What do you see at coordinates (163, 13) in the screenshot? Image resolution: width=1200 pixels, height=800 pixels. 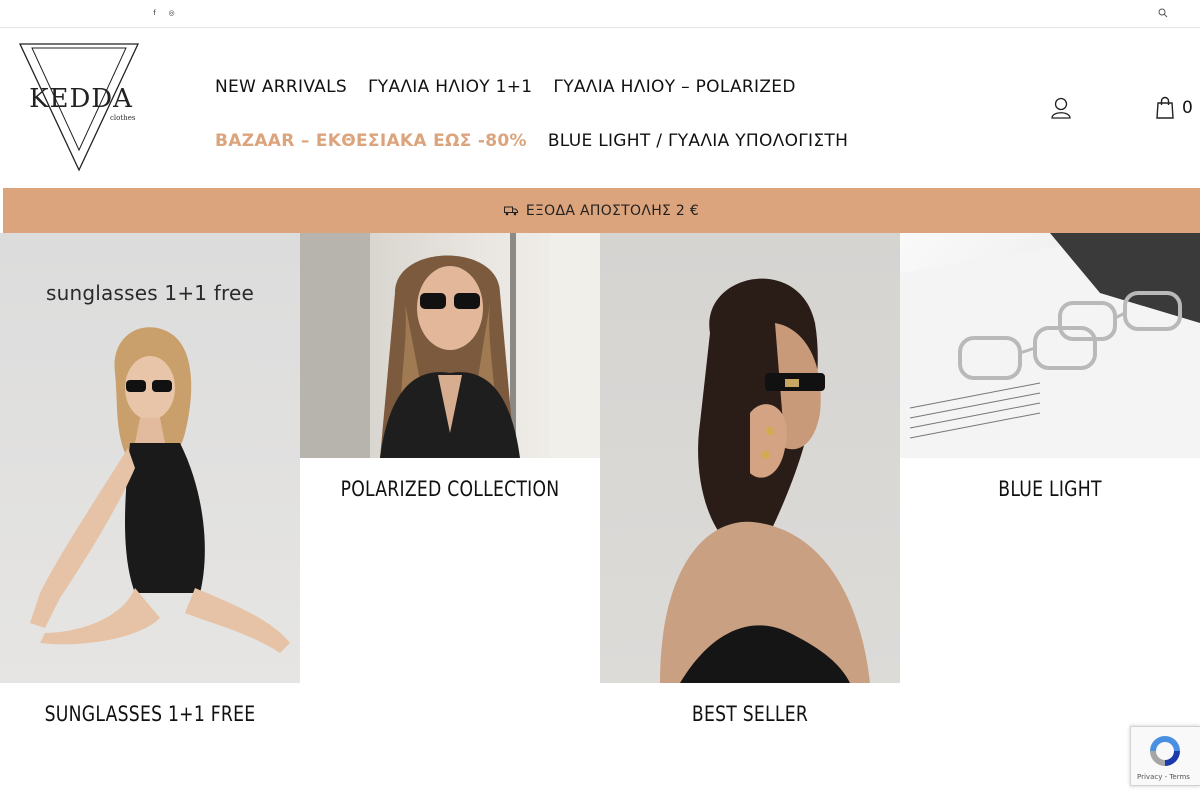 I see `social-links: f ◎` at bounding box center [163, 13].